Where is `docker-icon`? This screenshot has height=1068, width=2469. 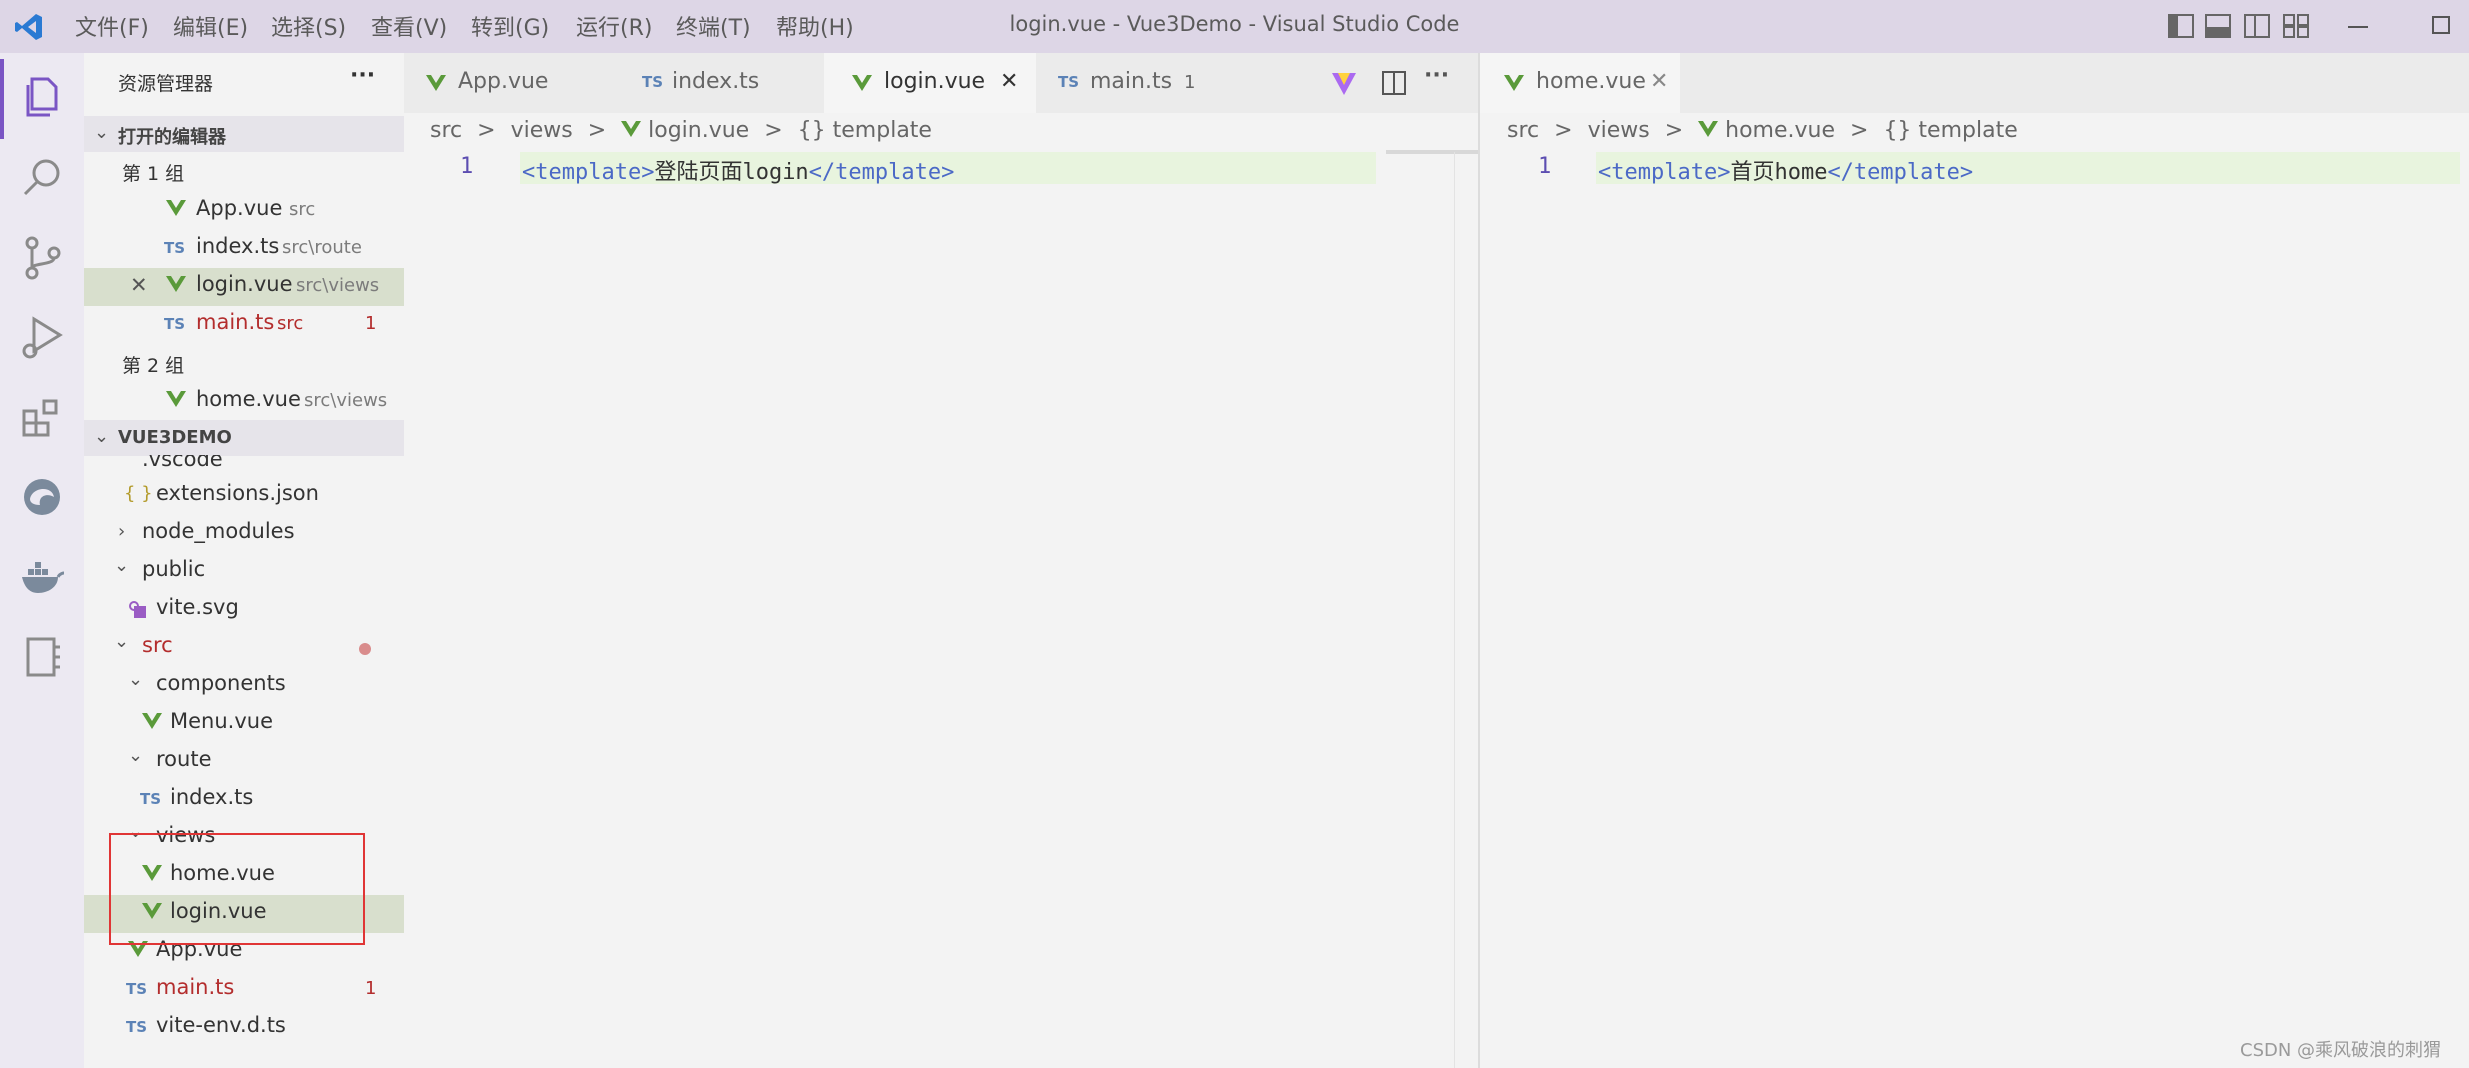 docker-icon is located at coordinates (42, 577).